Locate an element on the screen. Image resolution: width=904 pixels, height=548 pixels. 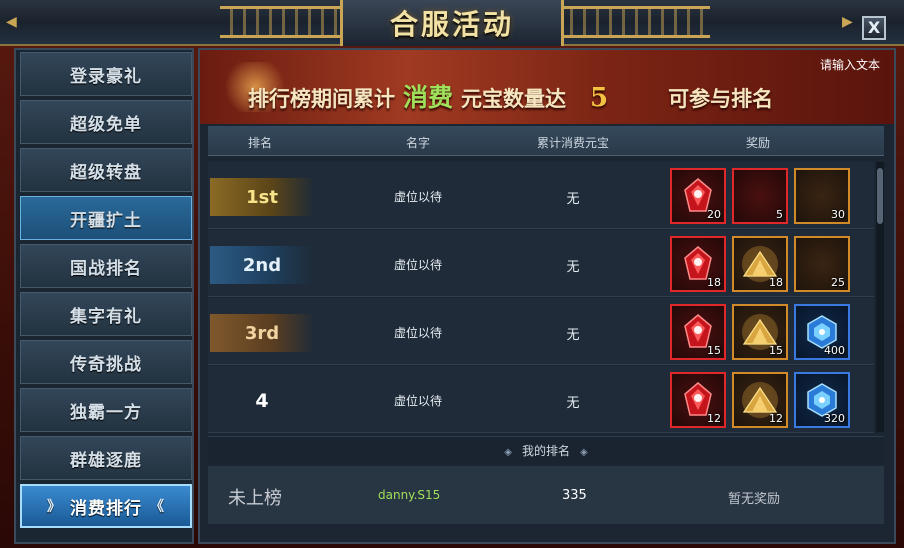
rank-badge: 3rd is located at coordinates (262, 333).